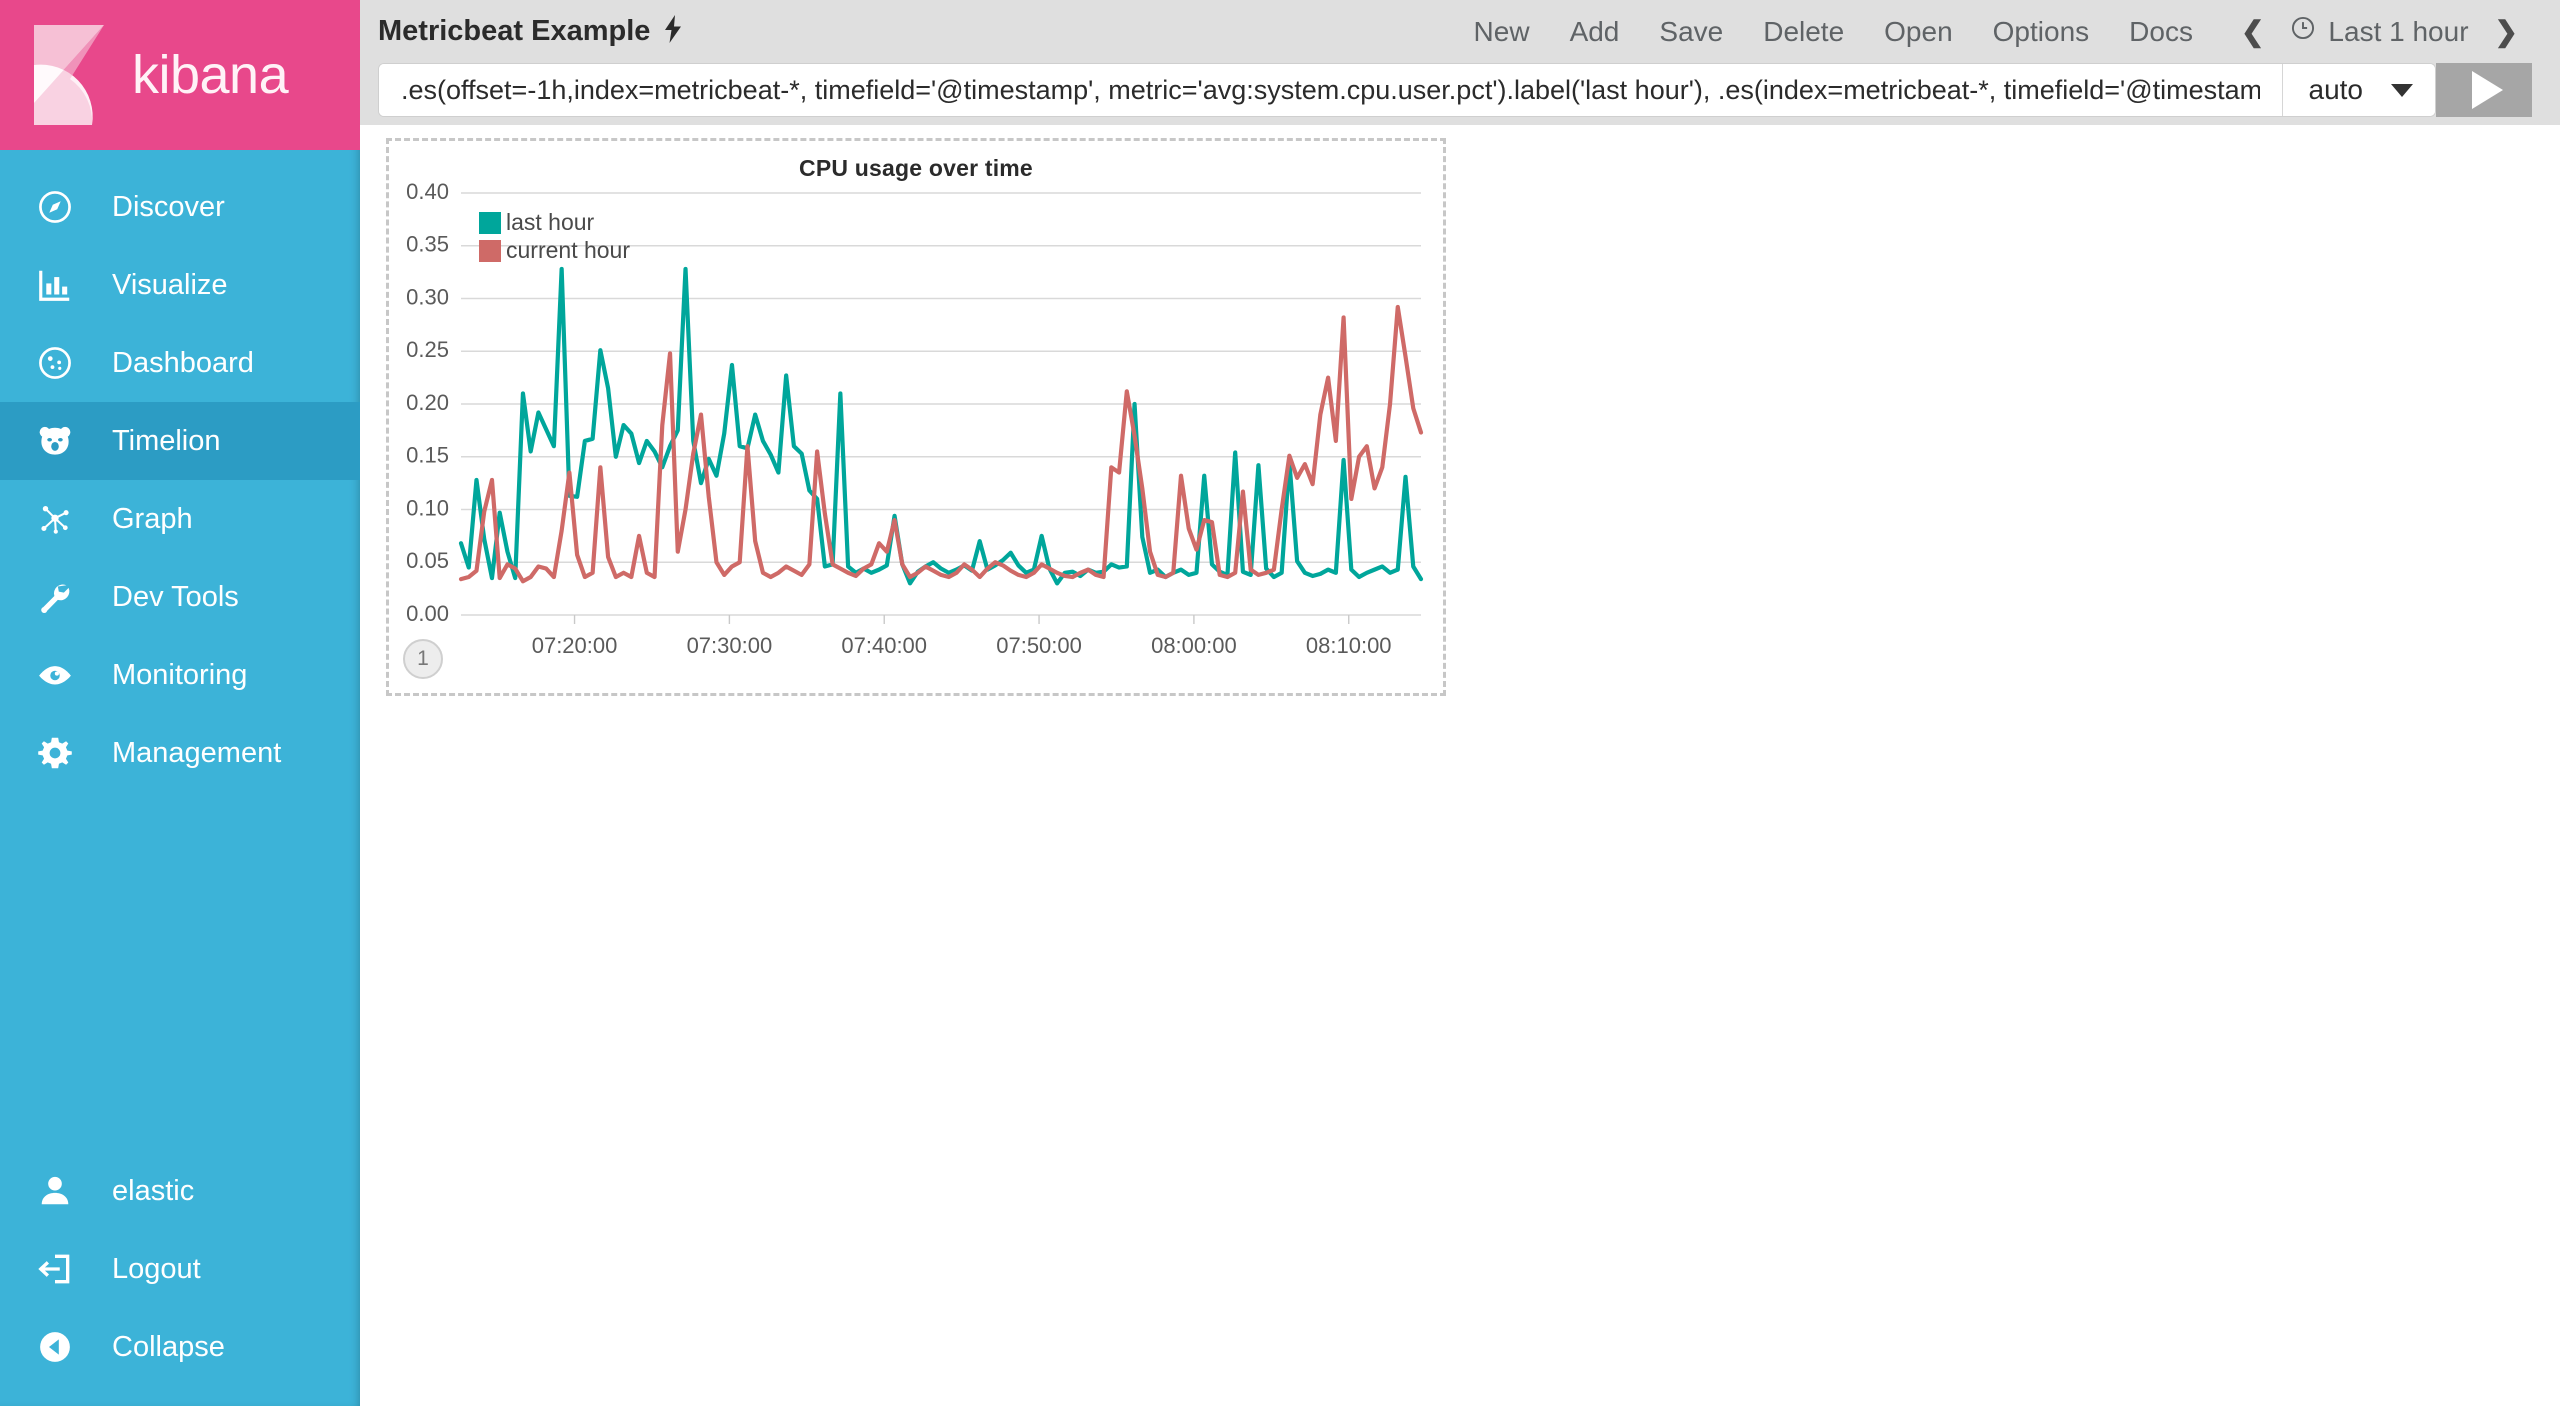 Image resolution: width=2560 pixels, height=1406 pixels. I want to click on clock-icon, so click(2303, 31).